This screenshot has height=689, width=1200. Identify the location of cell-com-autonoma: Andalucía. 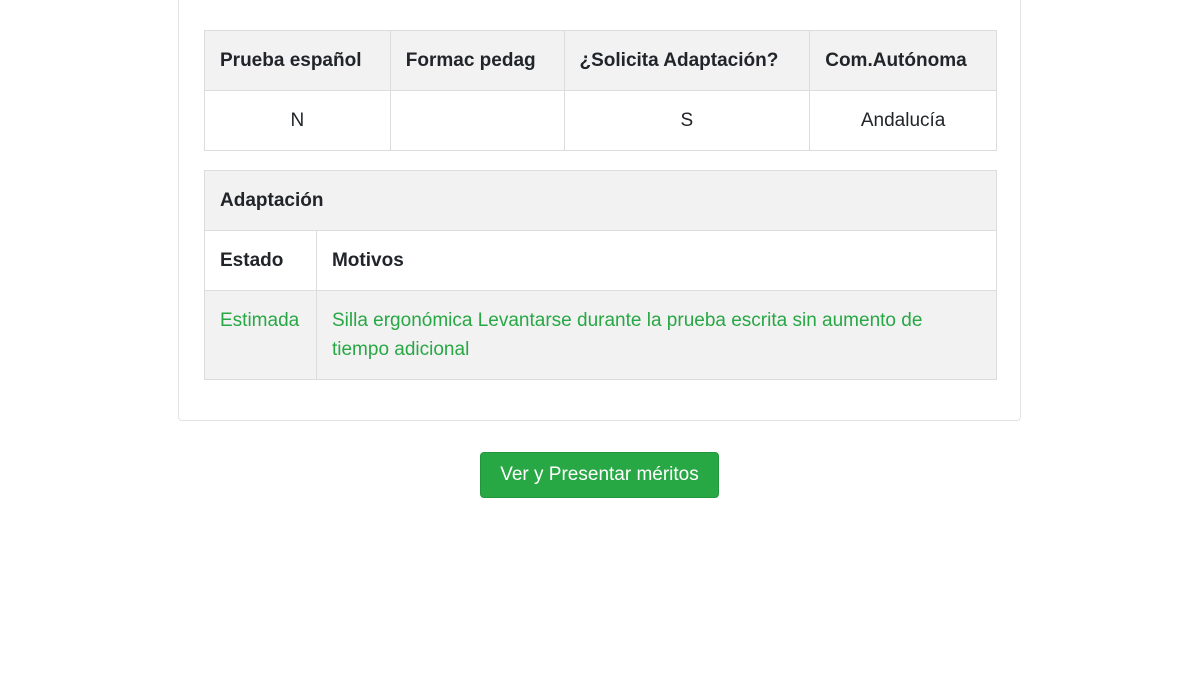
(903, 120).